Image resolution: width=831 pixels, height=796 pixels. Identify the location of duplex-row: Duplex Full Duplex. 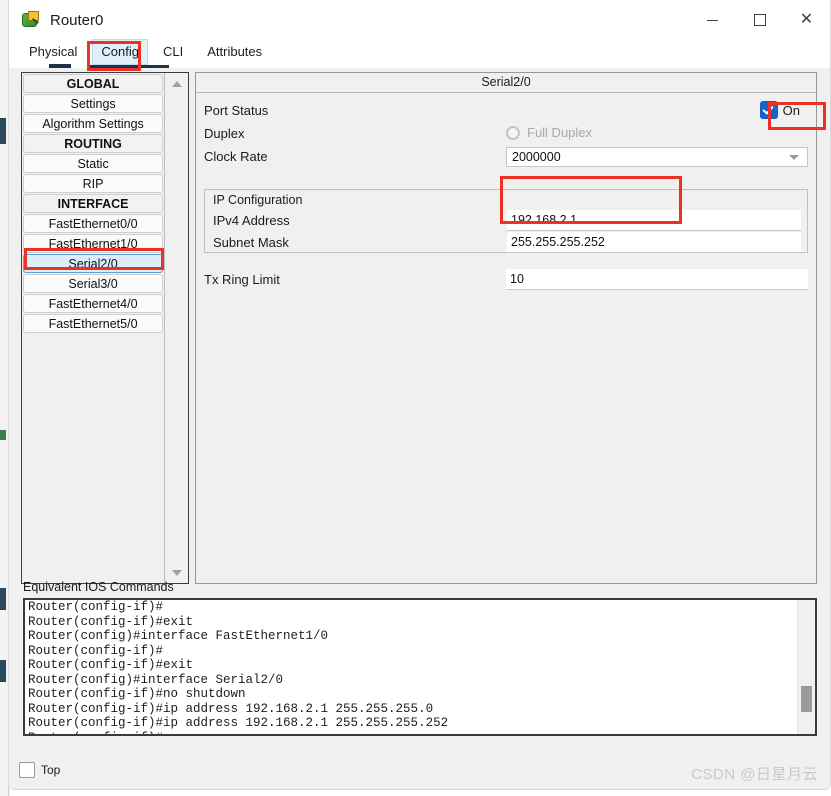
(506, 135).